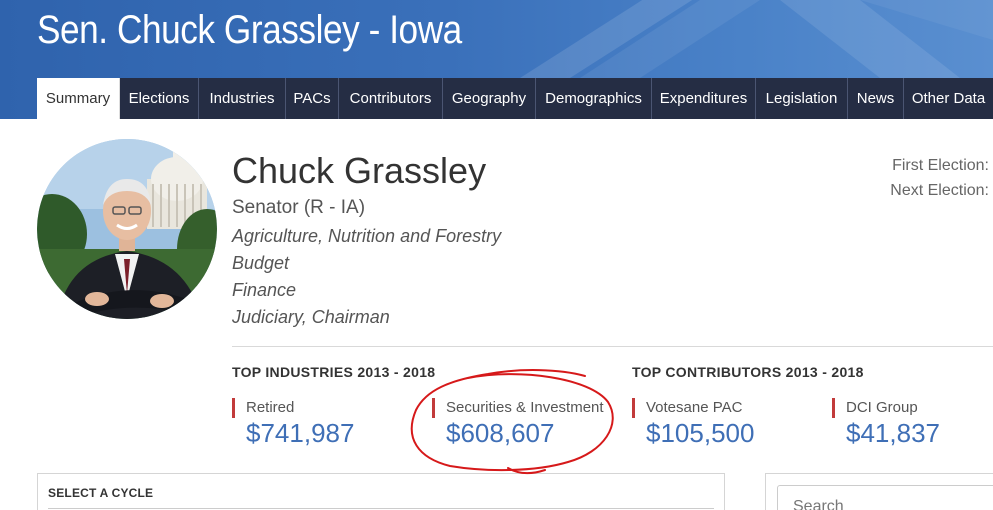 This screenshot has height=510, width=993. What do you see at coordinates (876, 98) in the screenshot?
I see `tab-news: News` at bounding box center [876, 98].